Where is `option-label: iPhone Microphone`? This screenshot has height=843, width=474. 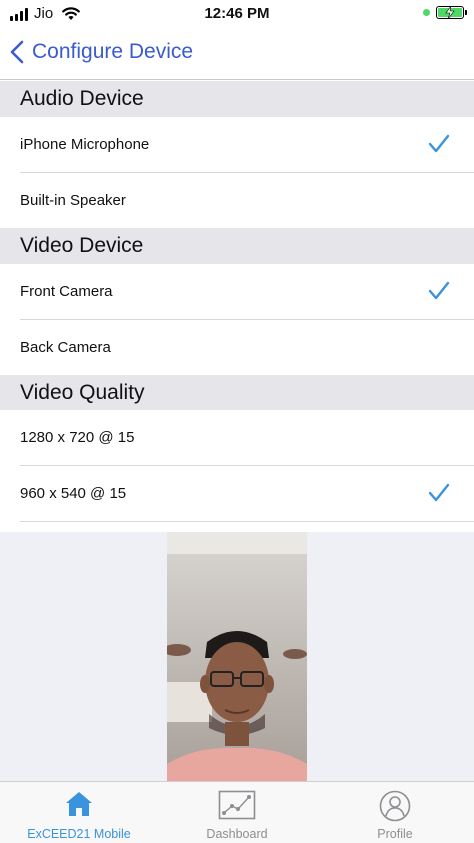
option-label: iPhone Microphone is located at coordinates (85, 144).